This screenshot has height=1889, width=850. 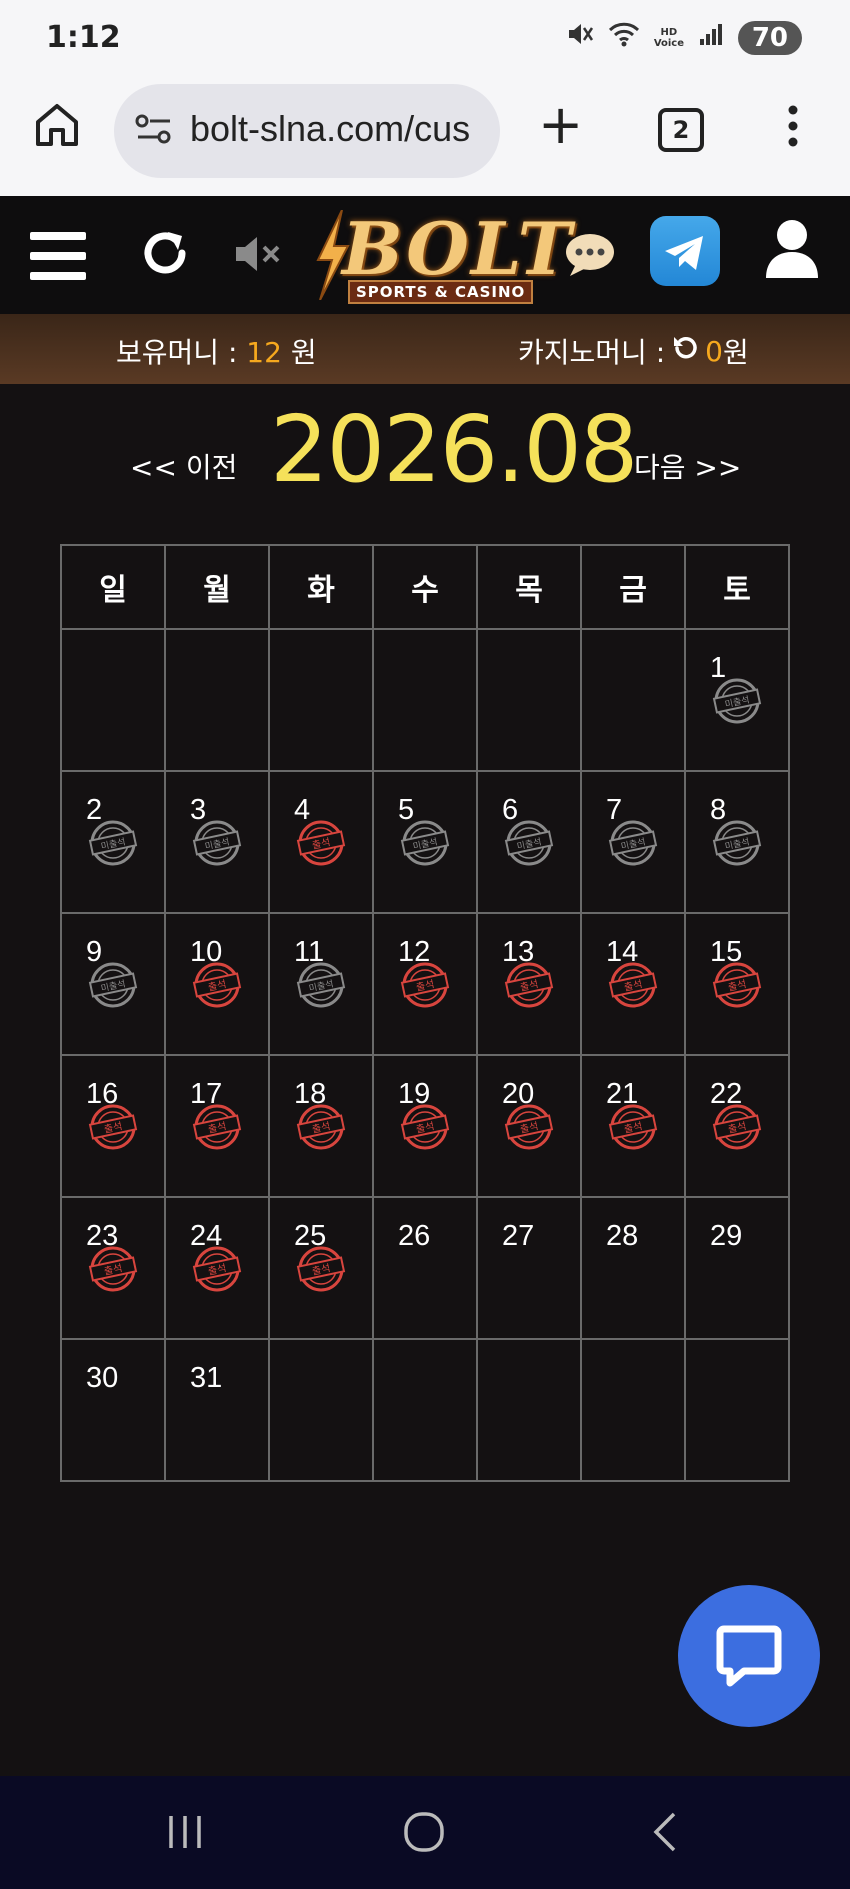 I want to click on new-tab-button: +, so click(x=560, y=125).